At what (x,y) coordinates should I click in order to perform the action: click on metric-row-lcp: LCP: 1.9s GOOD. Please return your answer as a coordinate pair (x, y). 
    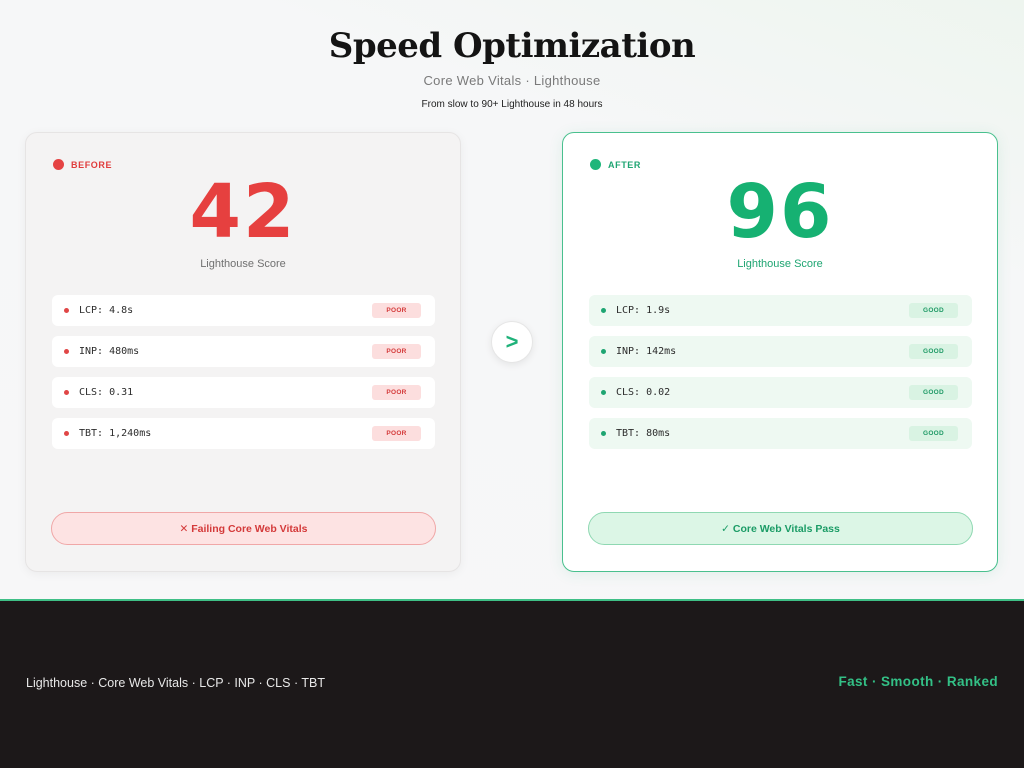
    Looking at the image, I should click on (780, 310).